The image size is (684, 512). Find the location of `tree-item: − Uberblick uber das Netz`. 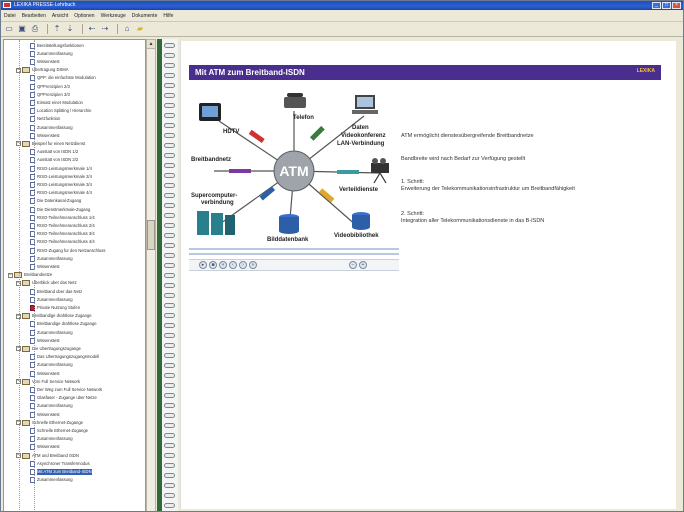

tree-item: − Uberblick uber das Netz is located at coordinates (46, 283).